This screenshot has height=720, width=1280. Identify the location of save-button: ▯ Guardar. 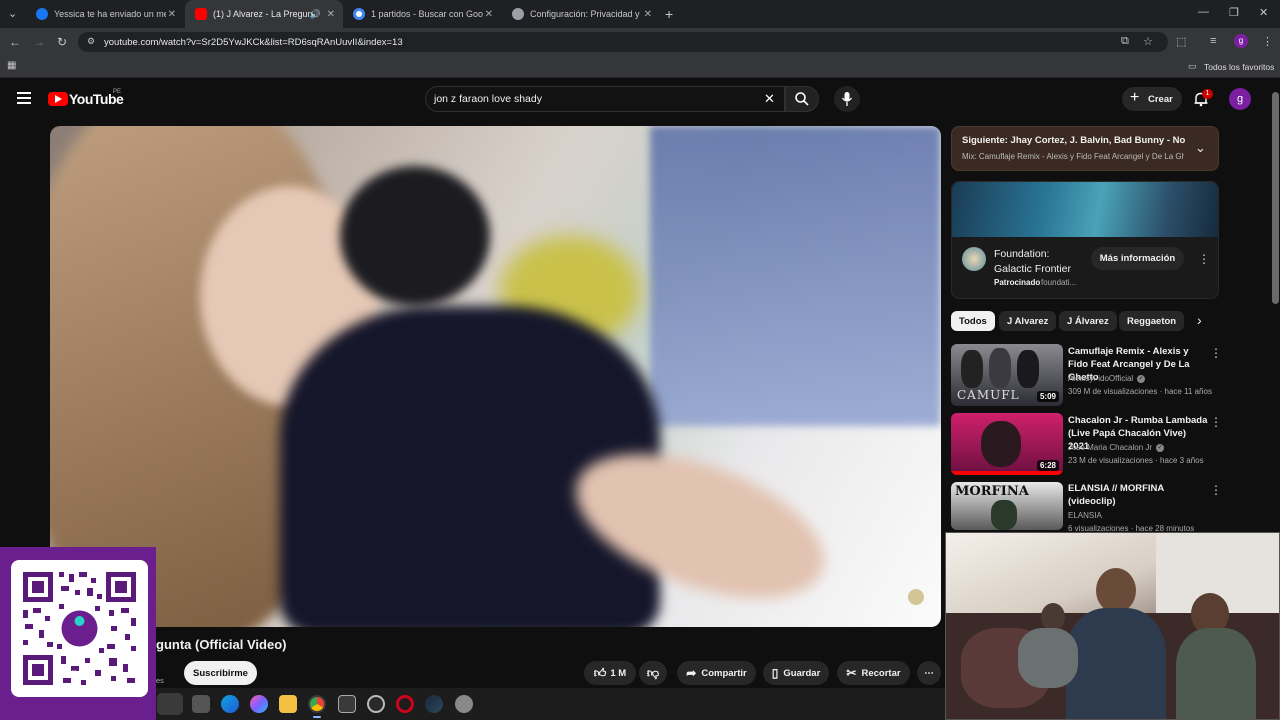
(796, 673).